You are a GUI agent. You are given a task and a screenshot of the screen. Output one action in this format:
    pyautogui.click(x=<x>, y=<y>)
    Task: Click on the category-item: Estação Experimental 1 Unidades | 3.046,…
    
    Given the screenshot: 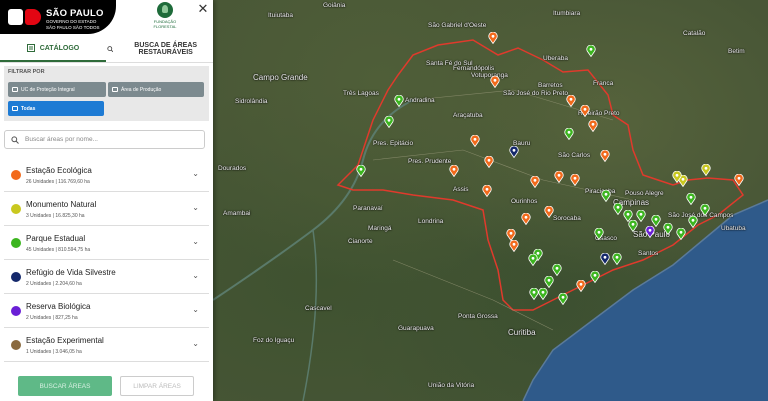 What is the action you would take?
    pyautogui.click(x=106, y=345)
    